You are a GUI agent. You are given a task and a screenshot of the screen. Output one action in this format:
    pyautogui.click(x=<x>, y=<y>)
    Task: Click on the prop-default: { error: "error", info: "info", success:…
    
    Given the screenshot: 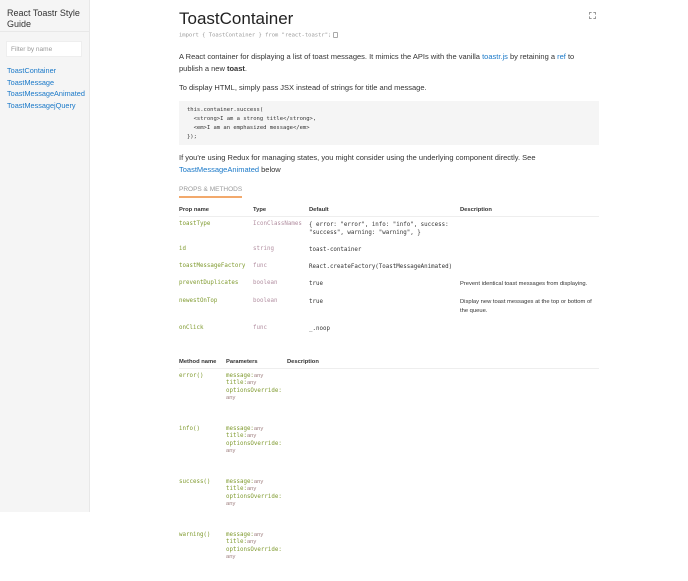 What is the action you would take?
    pyautogui.click(x=379, y=228)
    